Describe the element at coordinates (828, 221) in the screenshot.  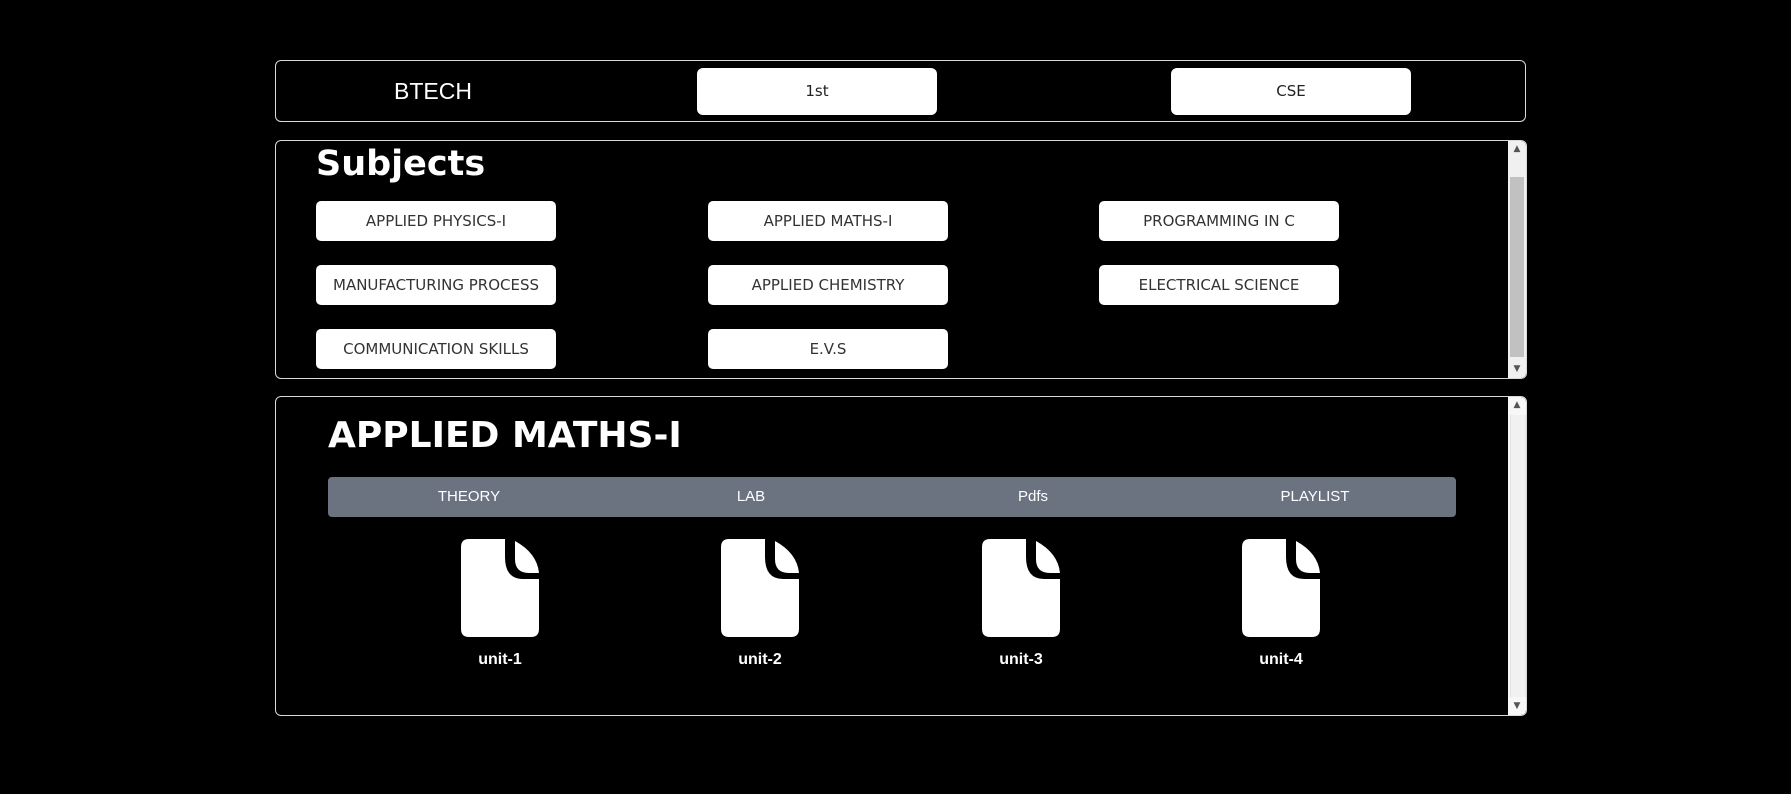
I see `subject-button-applied-maths: APPLIED MATHS-I` at that location.